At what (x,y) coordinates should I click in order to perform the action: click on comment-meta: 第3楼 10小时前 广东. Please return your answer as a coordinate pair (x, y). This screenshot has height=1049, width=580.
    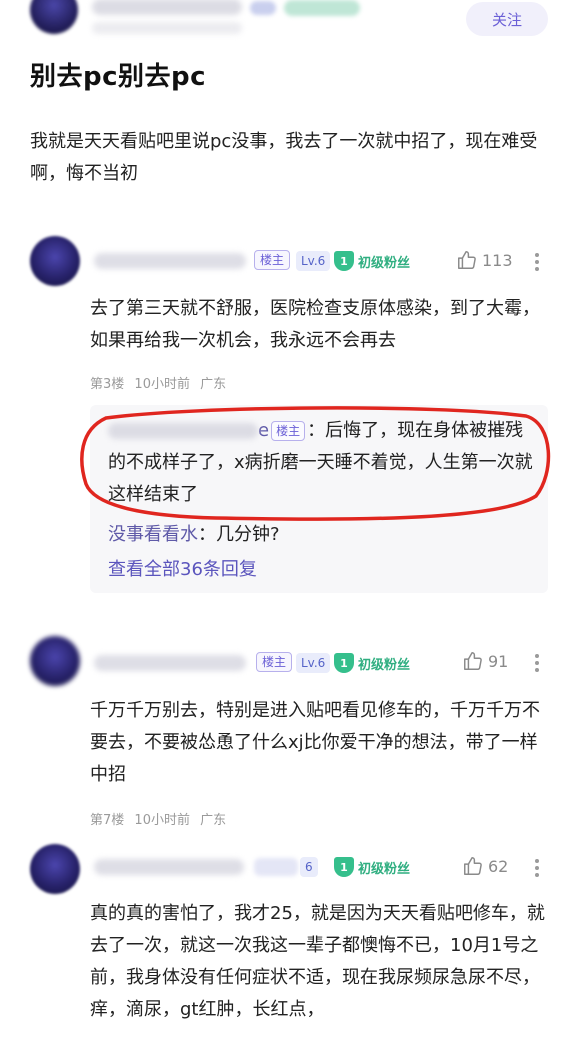
    Looking at the image, I should click on (161, 382).